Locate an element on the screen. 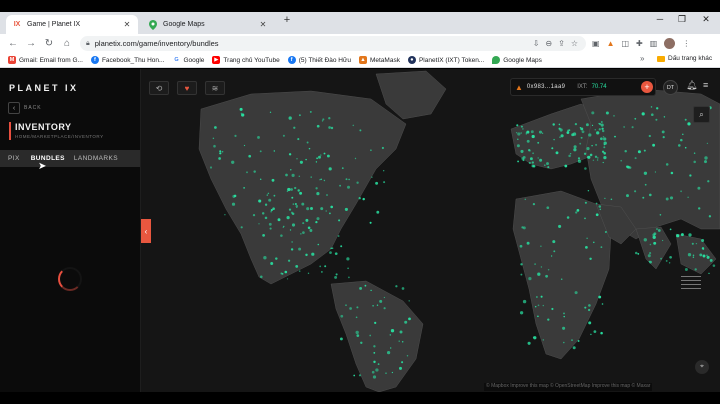  close-icon: ✕ is located at coordinates (263, 24).